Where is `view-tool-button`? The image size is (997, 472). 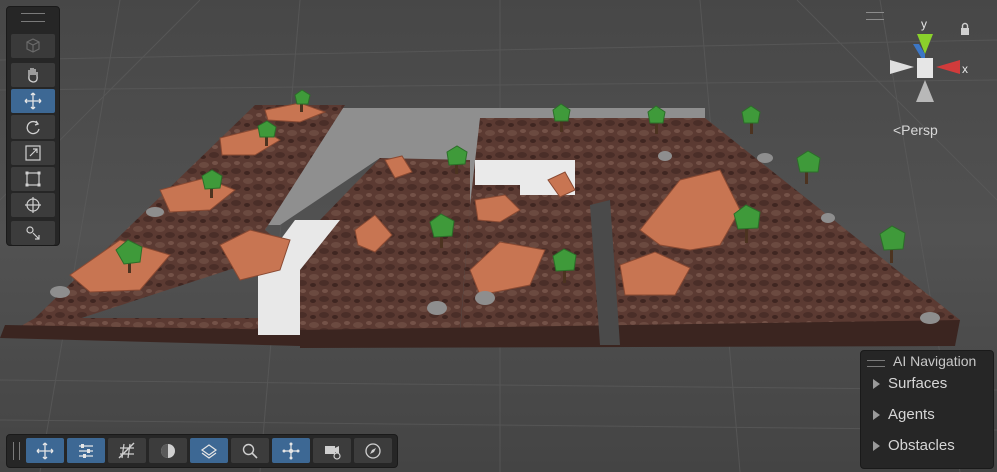 view-tool-button is located at coordinates (33, 46).